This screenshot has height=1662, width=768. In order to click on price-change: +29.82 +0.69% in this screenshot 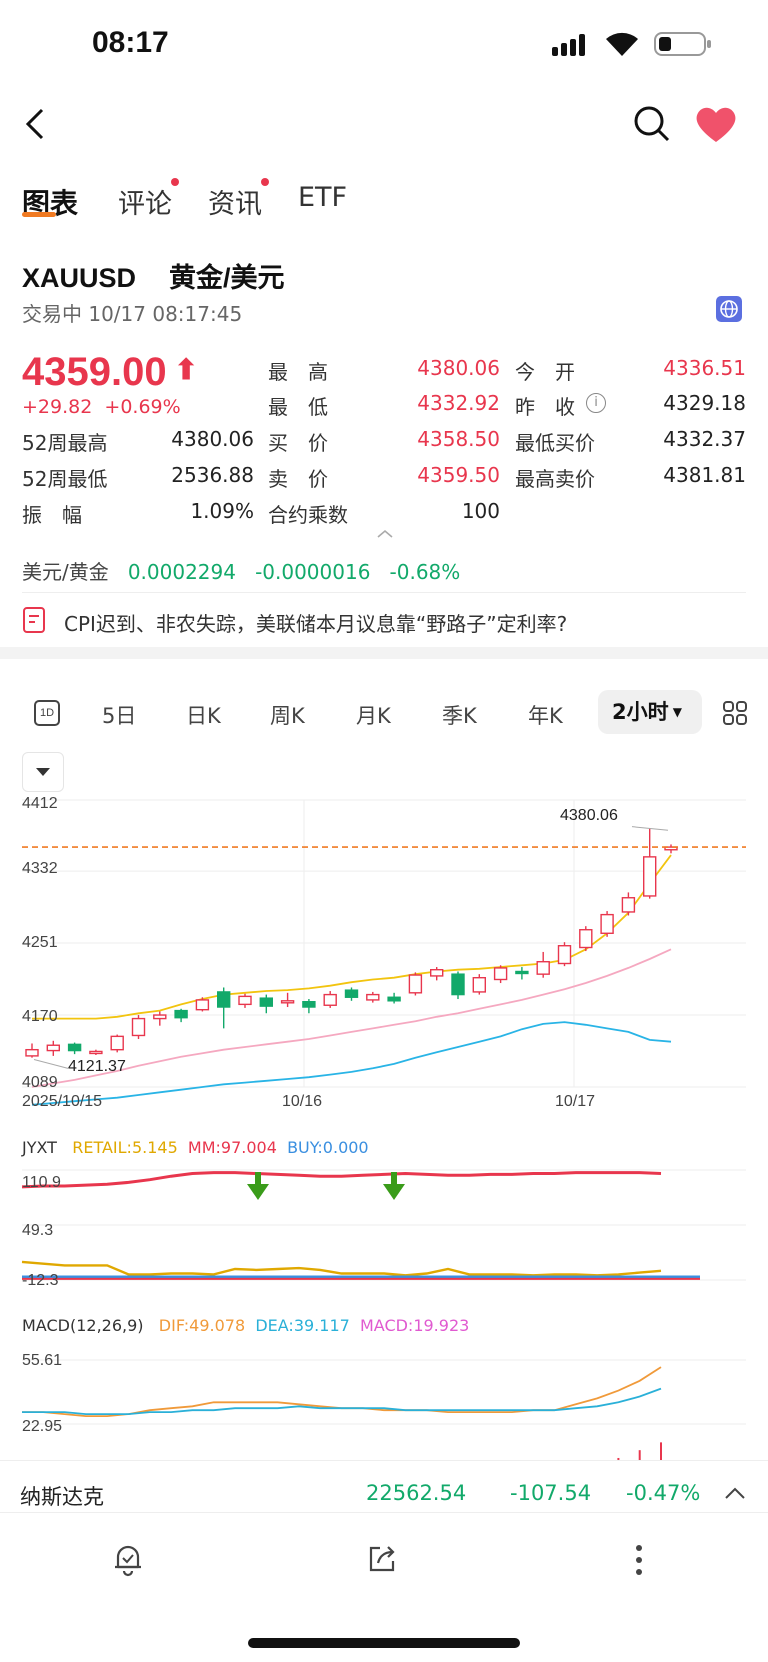, I will do `click(101, 407)`.